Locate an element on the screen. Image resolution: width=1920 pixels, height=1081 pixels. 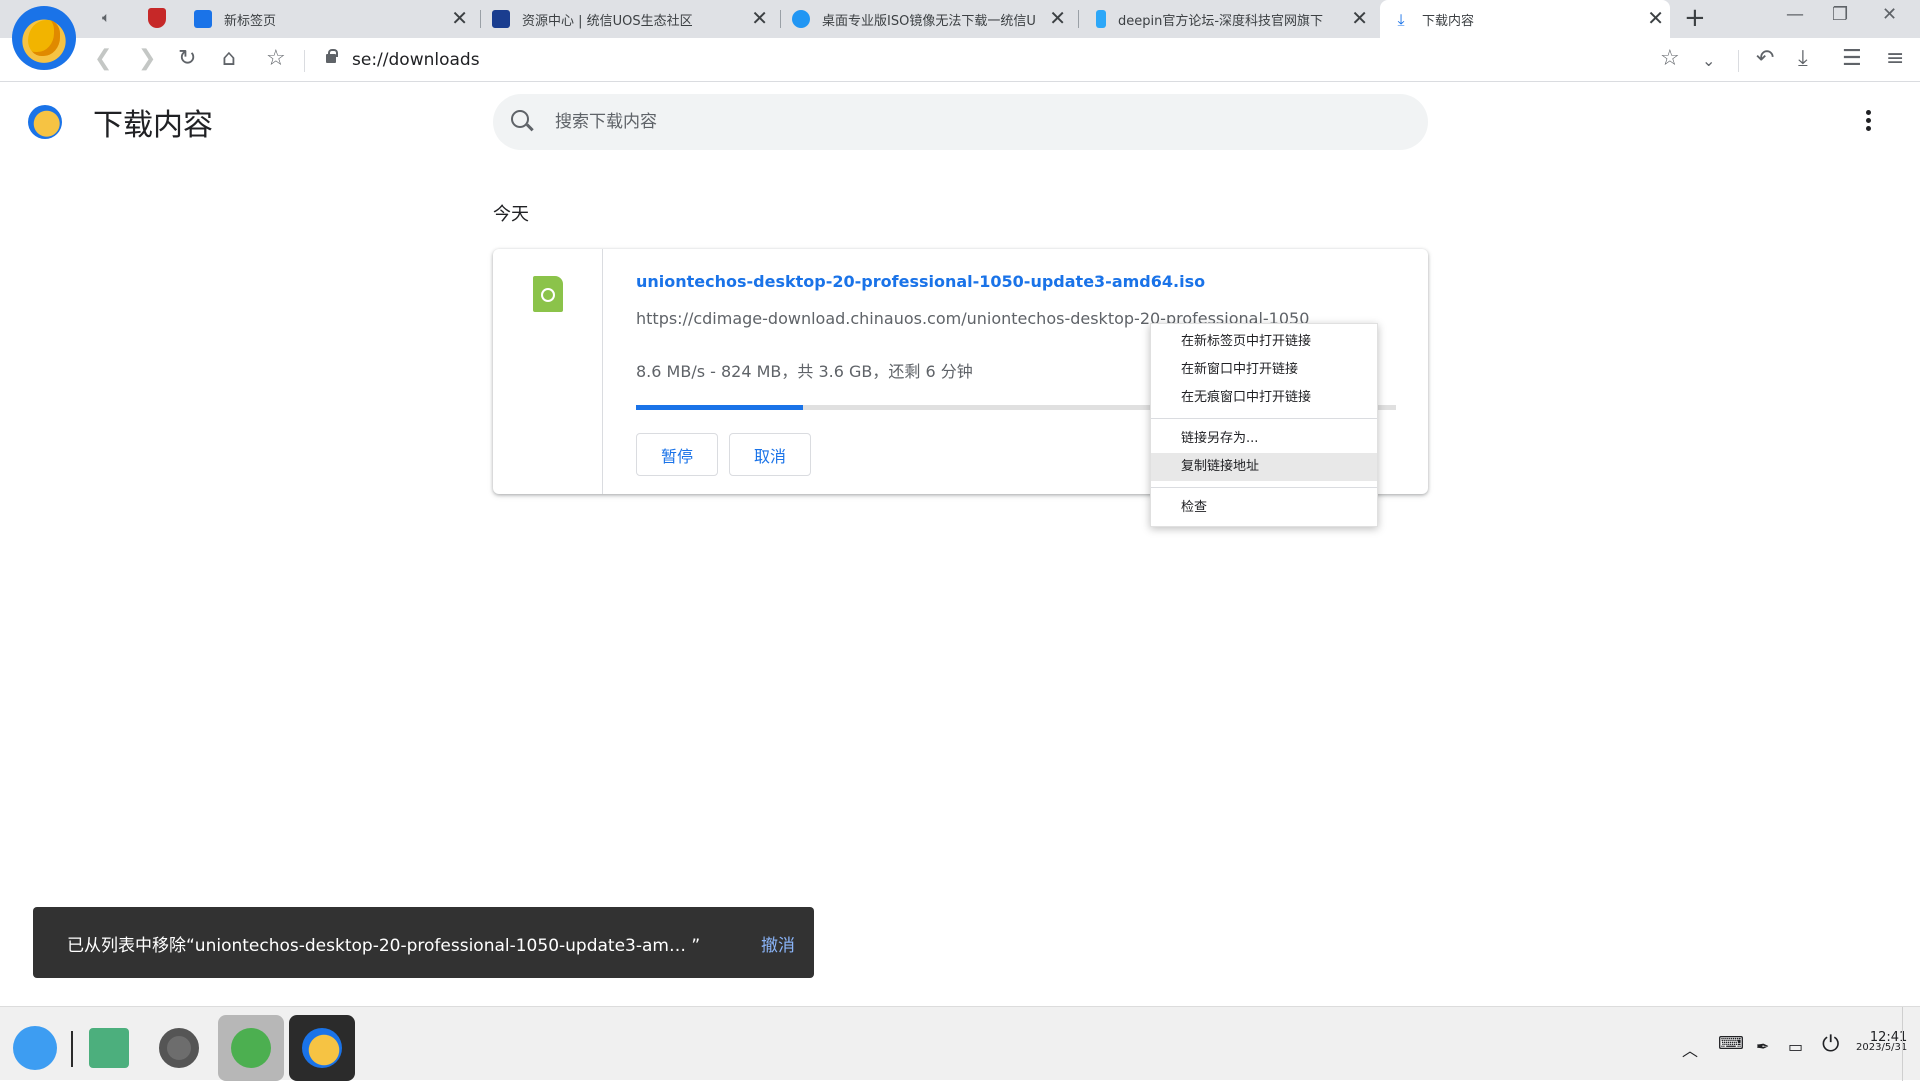
lock-icon is located at coordinates (332, 56).